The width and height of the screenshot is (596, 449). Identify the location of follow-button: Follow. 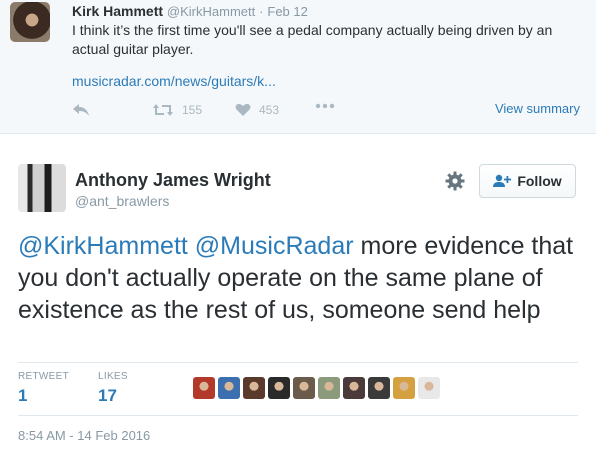
(527, 181).